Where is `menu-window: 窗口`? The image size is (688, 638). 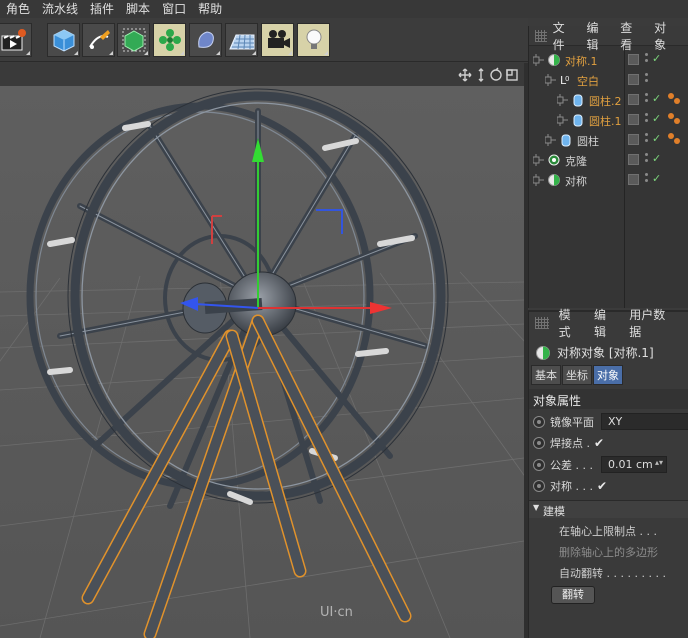 menu-window: 窗口 is located at coordinates (174, 9).